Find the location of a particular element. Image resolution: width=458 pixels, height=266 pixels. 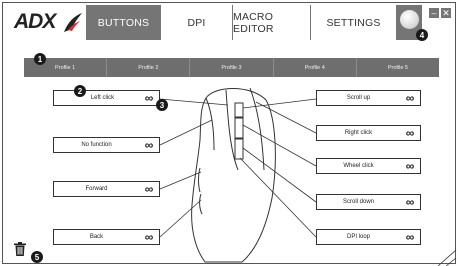

assign-back: Back ∞ is located at coordinates (106, 237).